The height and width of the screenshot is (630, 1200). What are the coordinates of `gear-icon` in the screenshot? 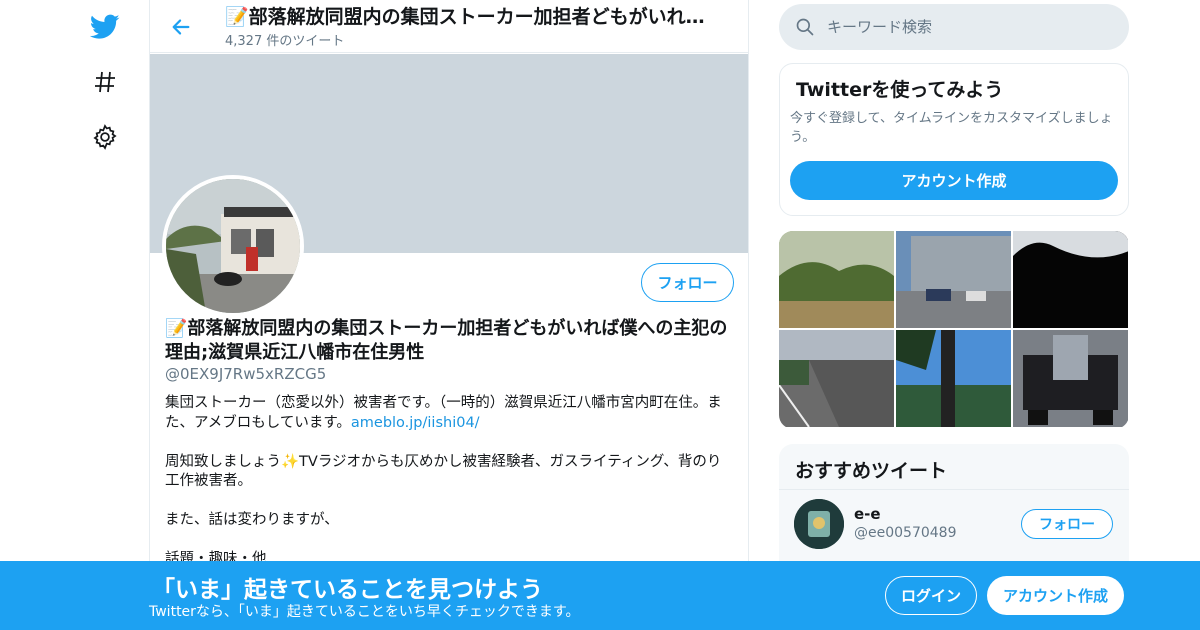 It's located at (105, 137).